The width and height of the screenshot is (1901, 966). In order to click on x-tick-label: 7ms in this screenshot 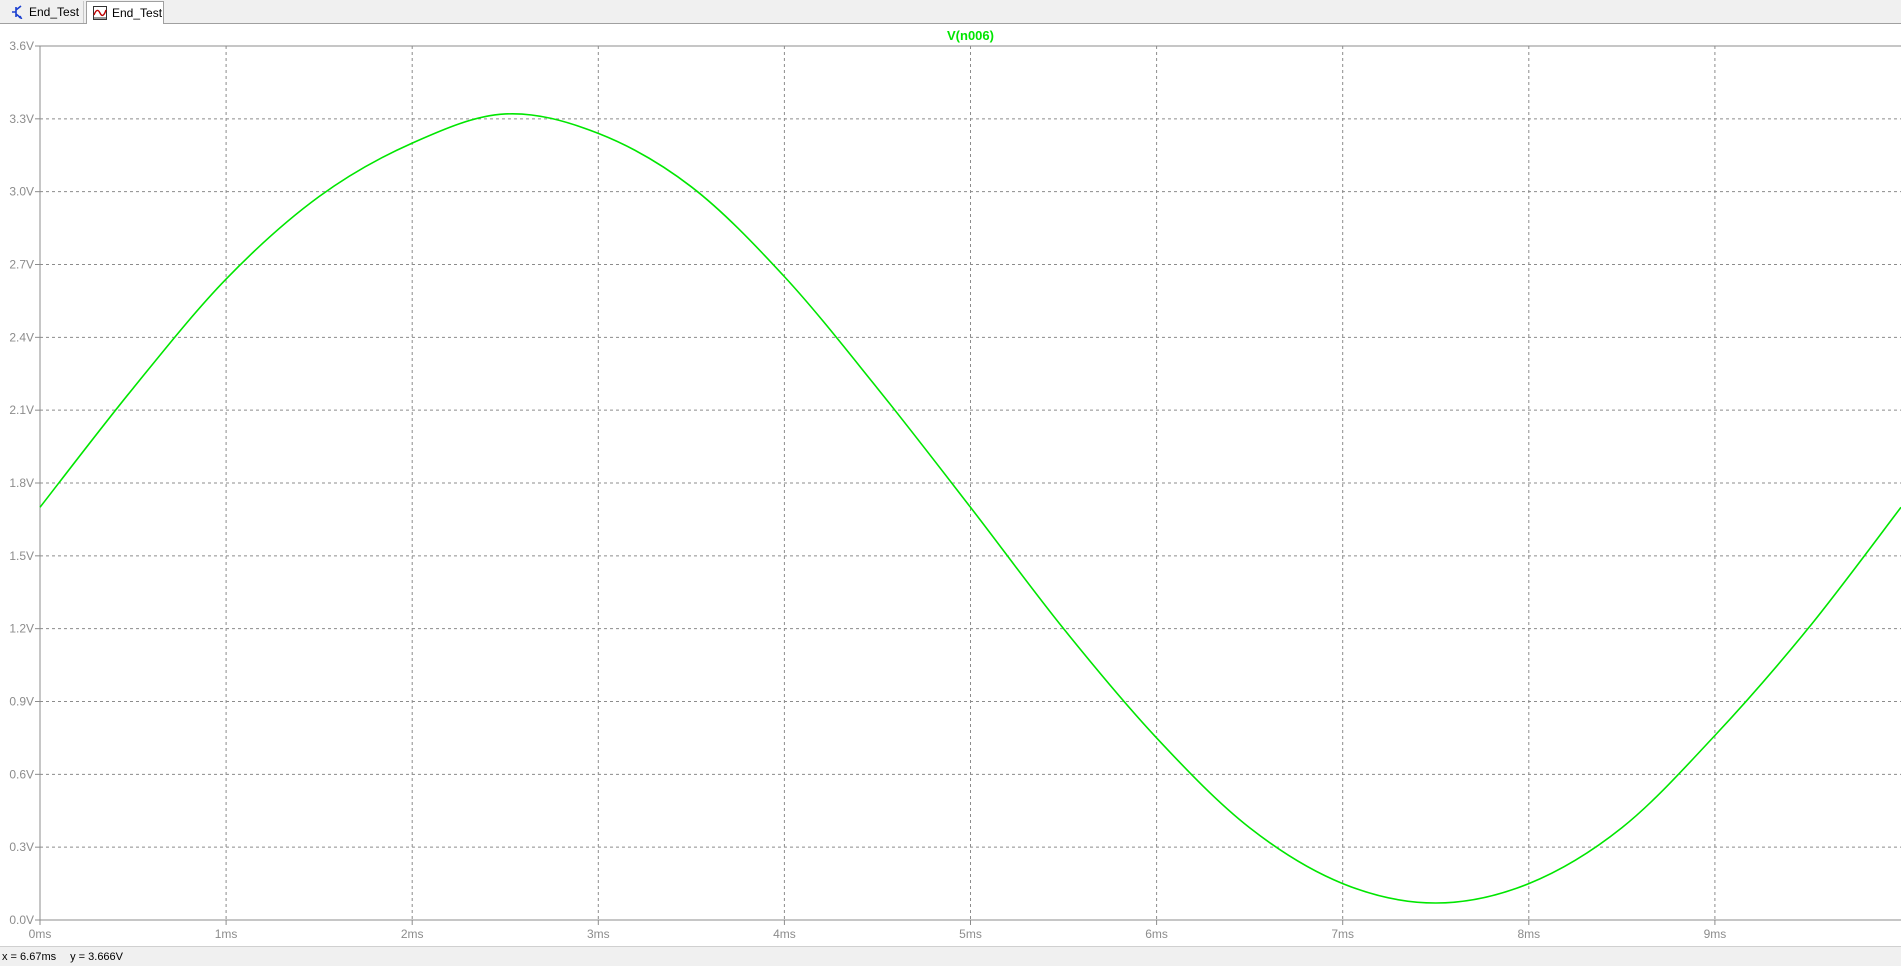, I will do `click(1342, 934)`.